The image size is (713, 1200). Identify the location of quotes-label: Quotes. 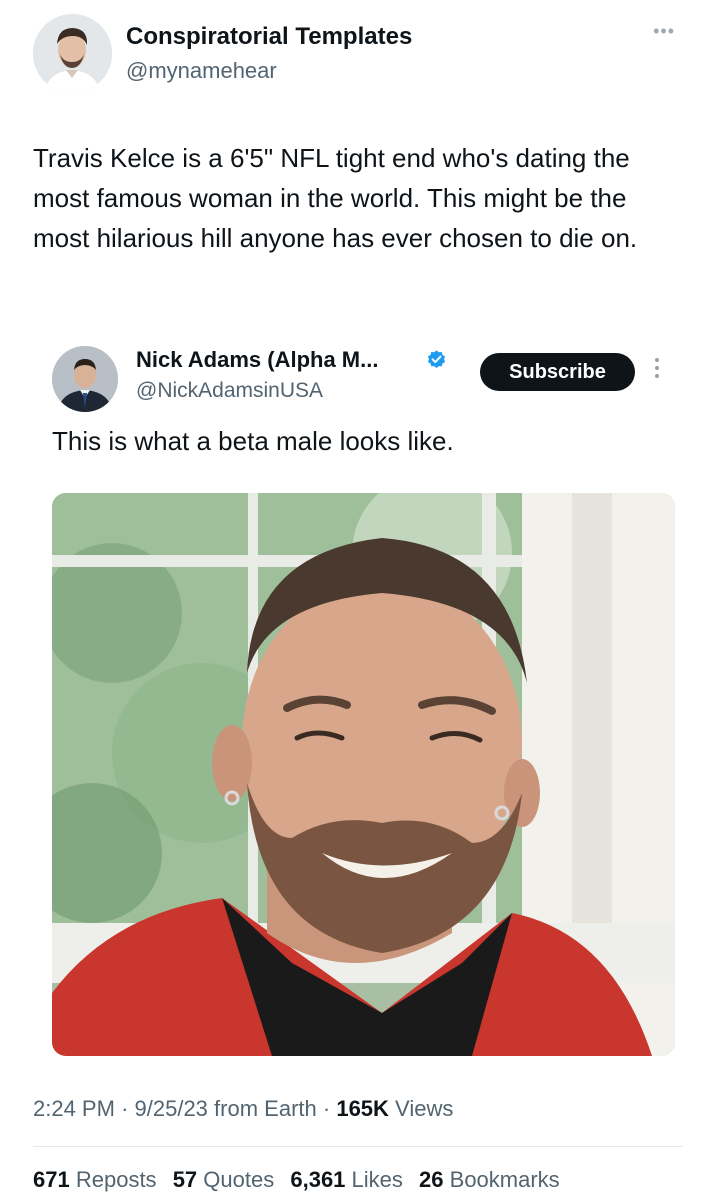
(239, 1179).